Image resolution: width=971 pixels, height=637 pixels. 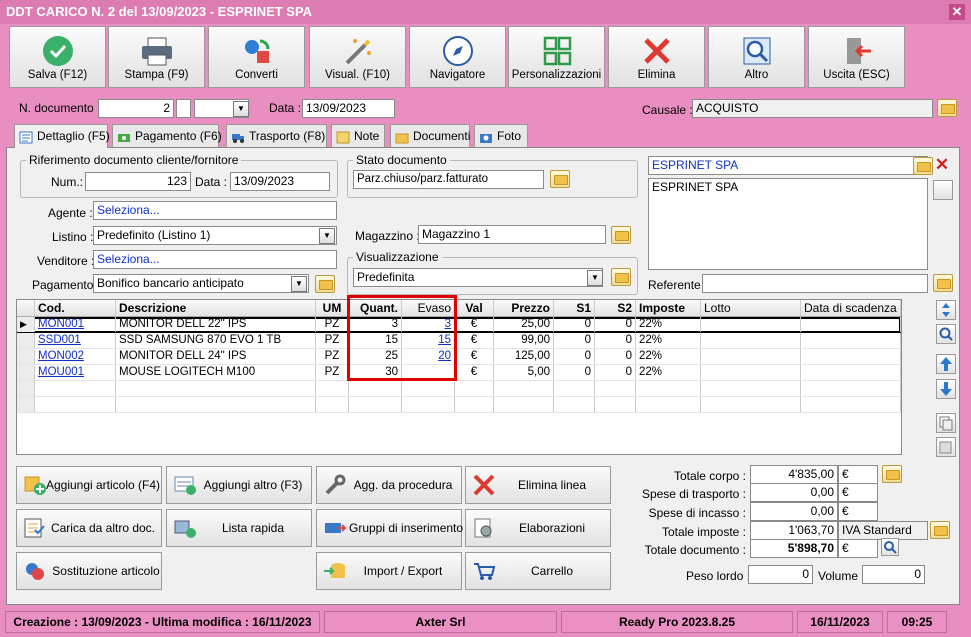 I want to click on cell-quant, so click(x=375, y=404).